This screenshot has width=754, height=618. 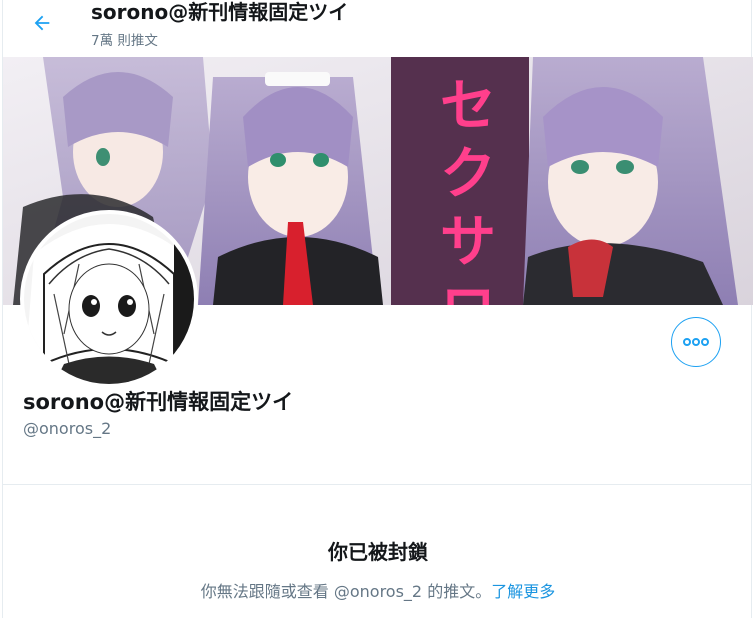 I want to click on back-button, so click(x=42, y=23).